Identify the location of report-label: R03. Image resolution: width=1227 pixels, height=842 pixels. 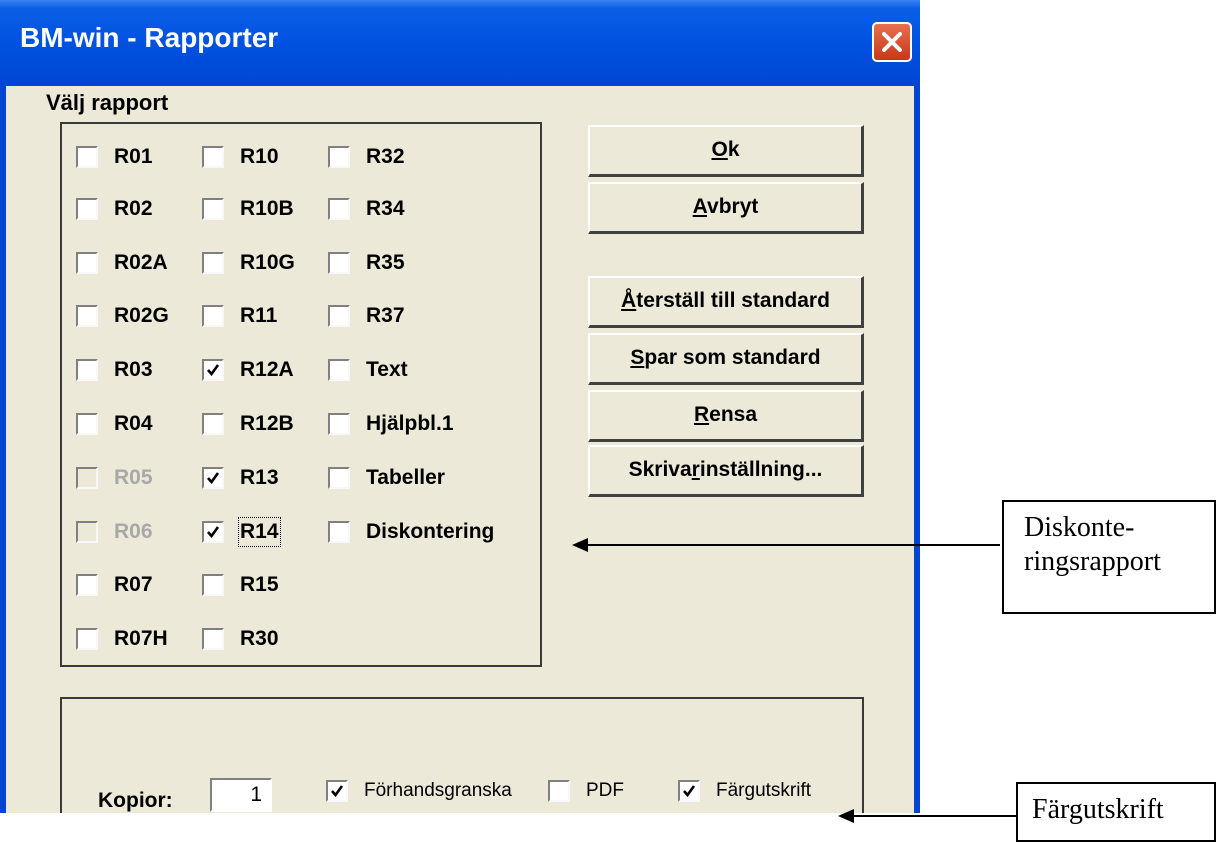
(133, 369).